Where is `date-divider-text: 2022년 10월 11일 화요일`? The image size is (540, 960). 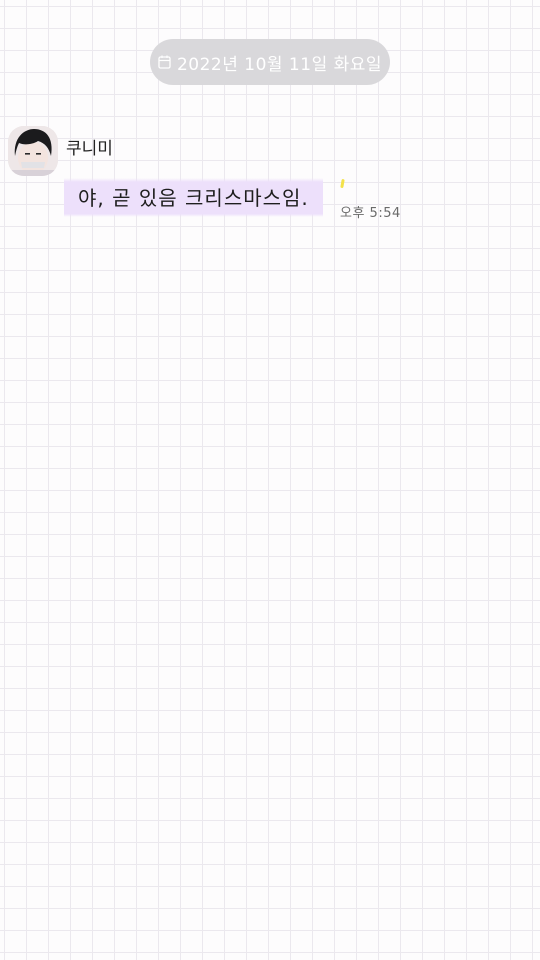 date-divider-text: 2022년 10월 11일 화요일 is located at coordinates (279, 64).